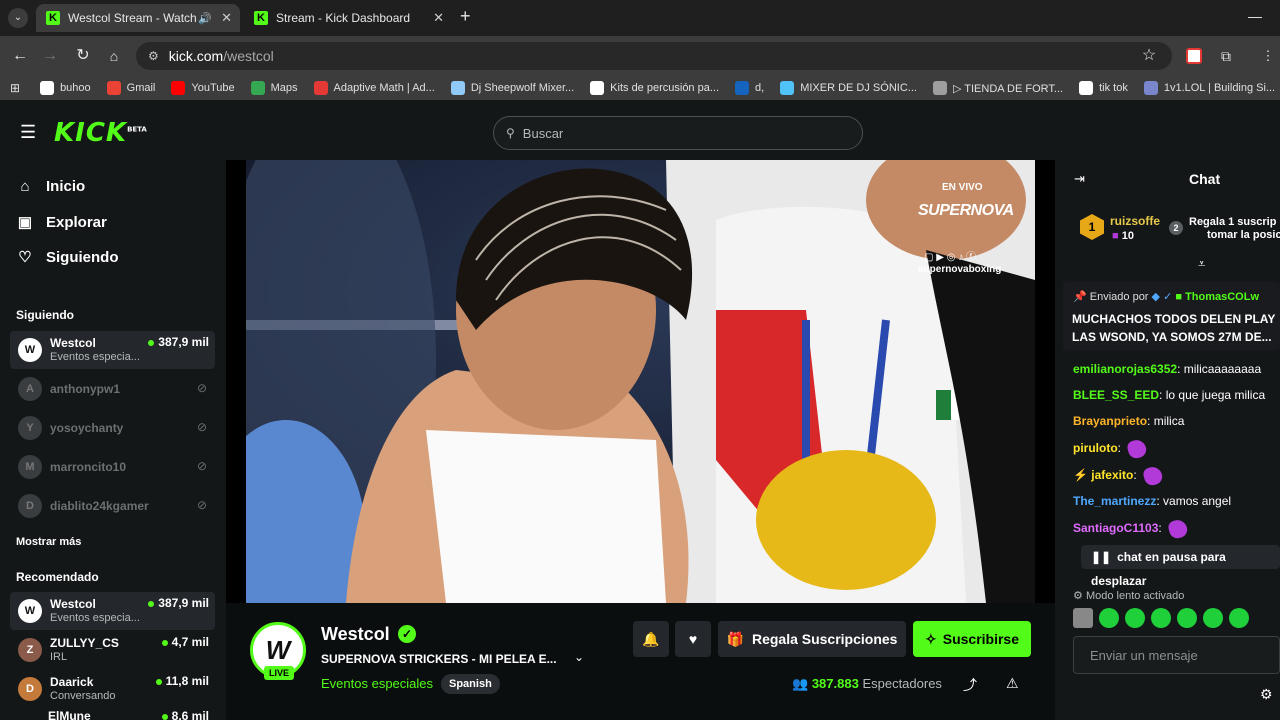  What do you see at coordinates (1116, 395) in the screenshot?
I see `chat-username: BLEE_SS_EED` at bounding box center [1116, 395].